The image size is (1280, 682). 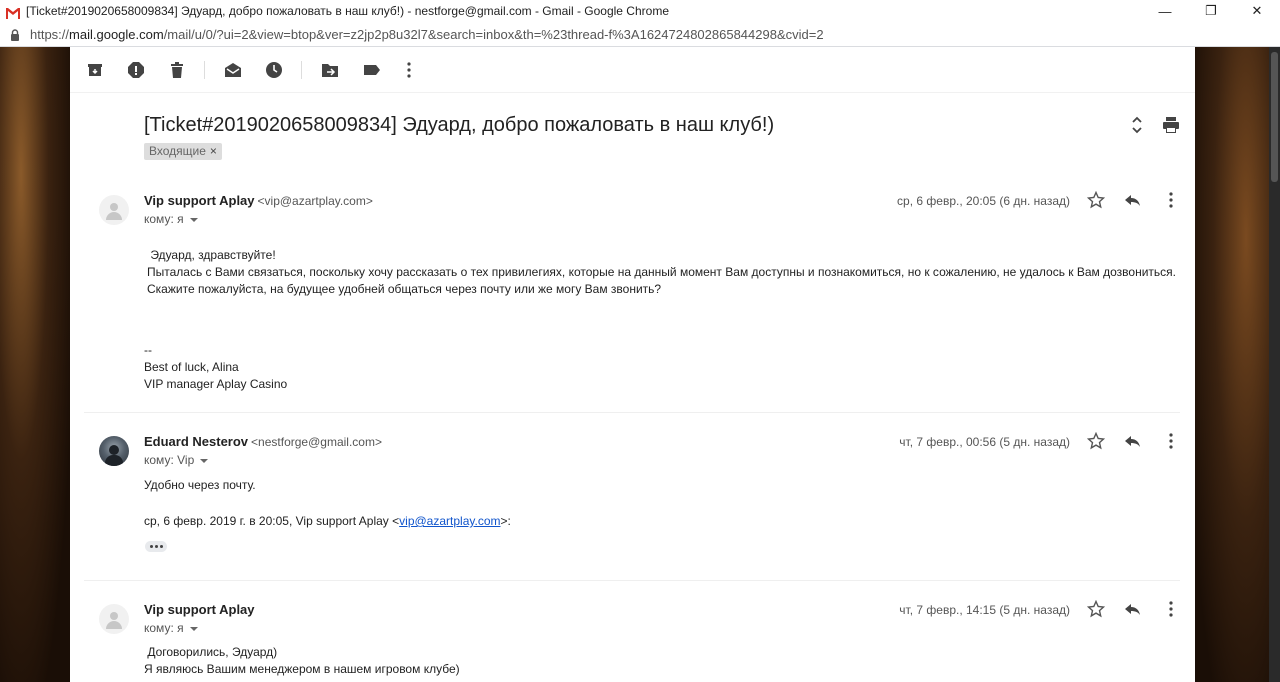 What do you see at coordinates (196, 441) in the screenshot?
I see `sender-name: Eduard Nesterov` at bounding box center [196, 441].